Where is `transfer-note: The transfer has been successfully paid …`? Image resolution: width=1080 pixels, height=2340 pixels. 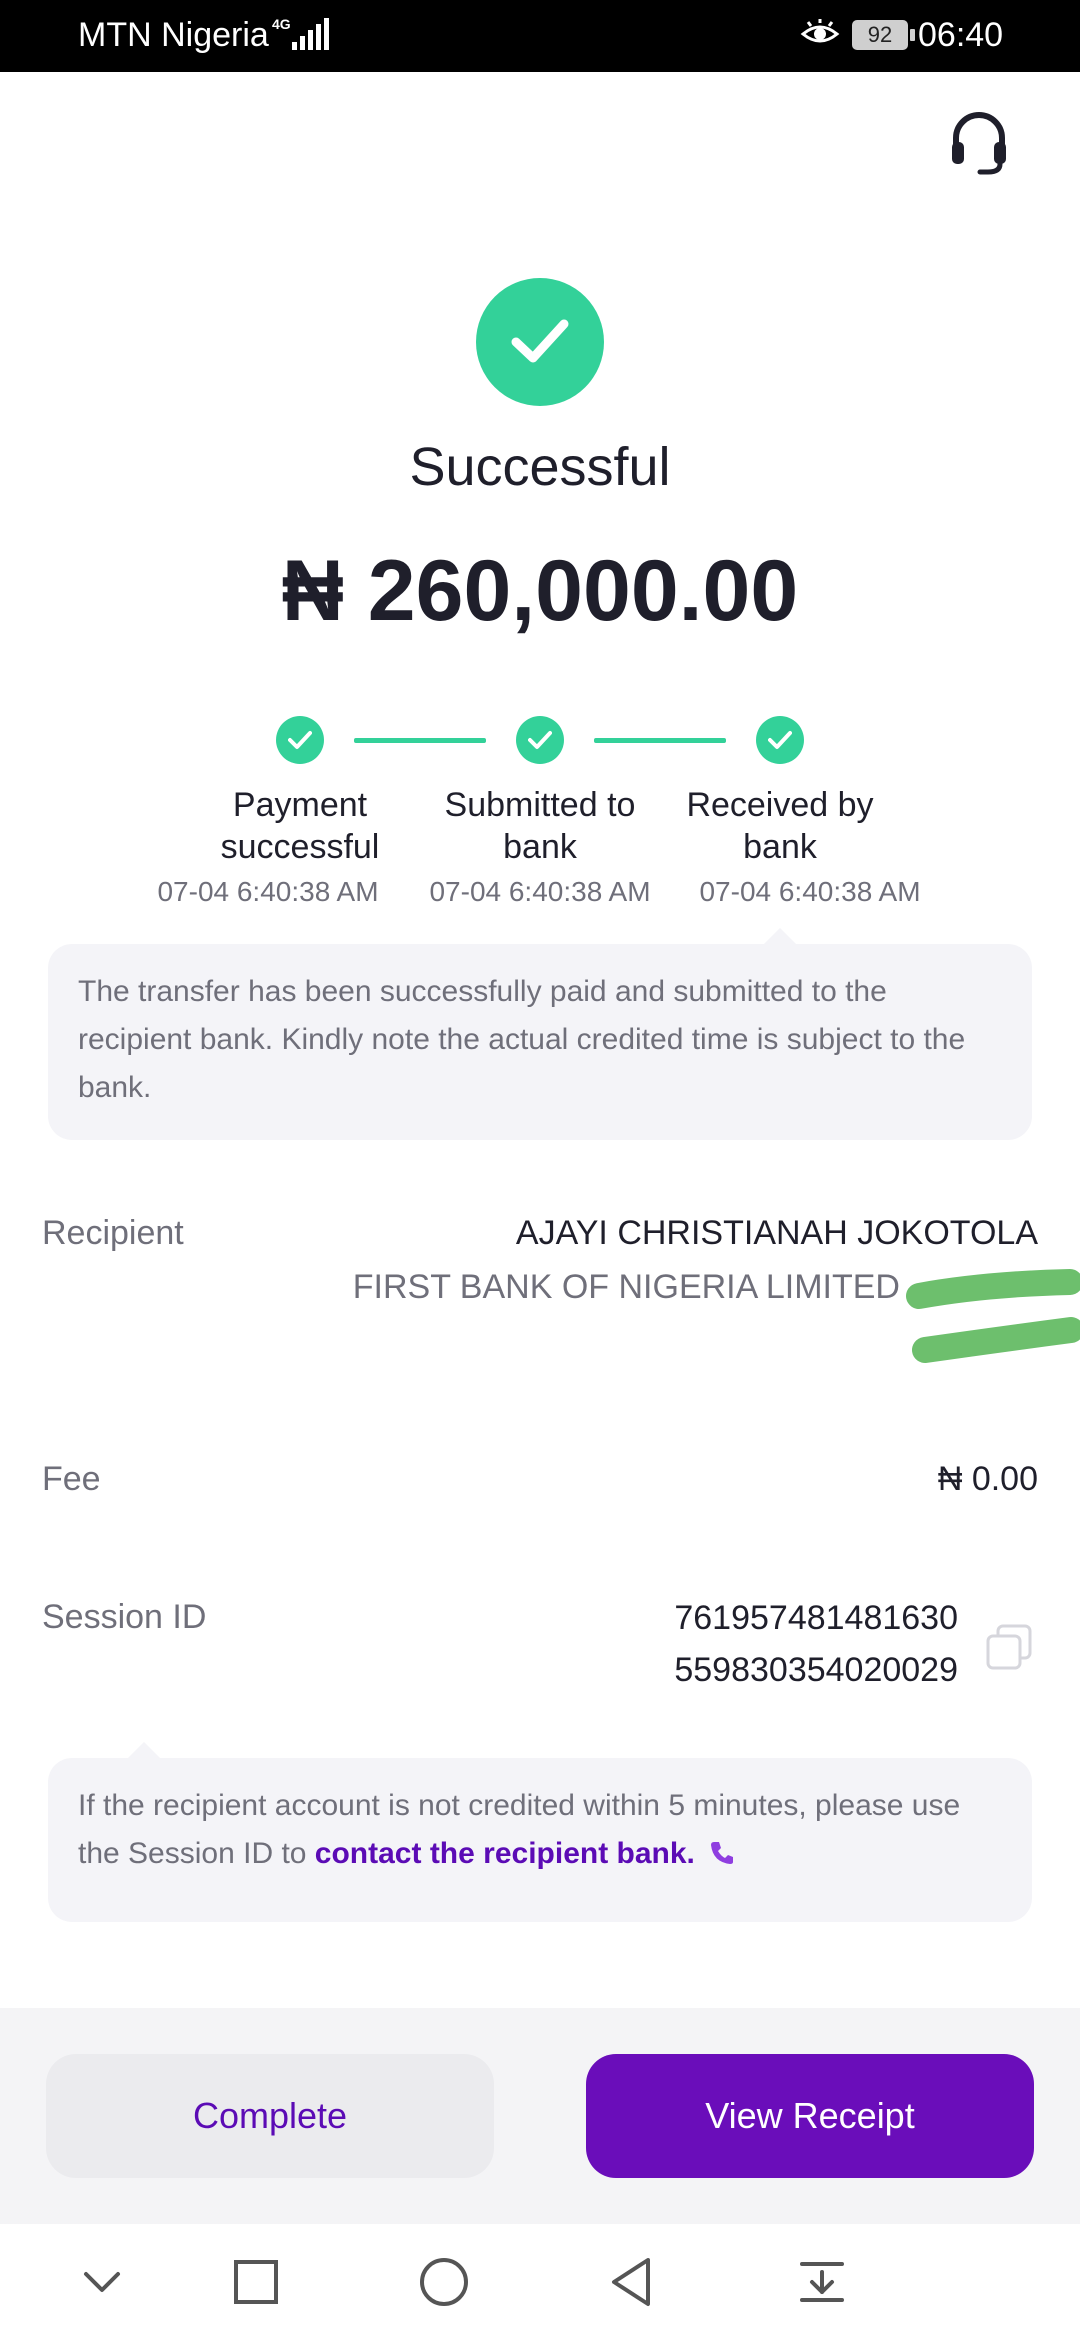
transfer-note: The transfer has been successfully paid … is located at coordinates (540, 1042).